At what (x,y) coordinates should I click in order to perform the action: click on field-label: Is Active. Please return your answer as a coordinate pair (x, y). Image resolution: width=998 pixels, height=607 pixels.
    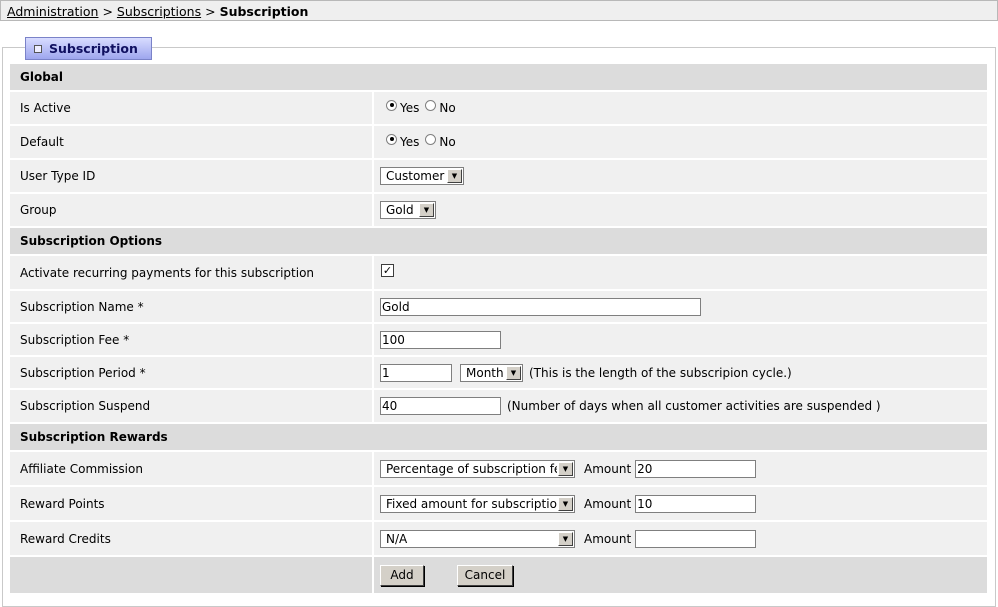
    Looking at the image, I should click on (191, 108).